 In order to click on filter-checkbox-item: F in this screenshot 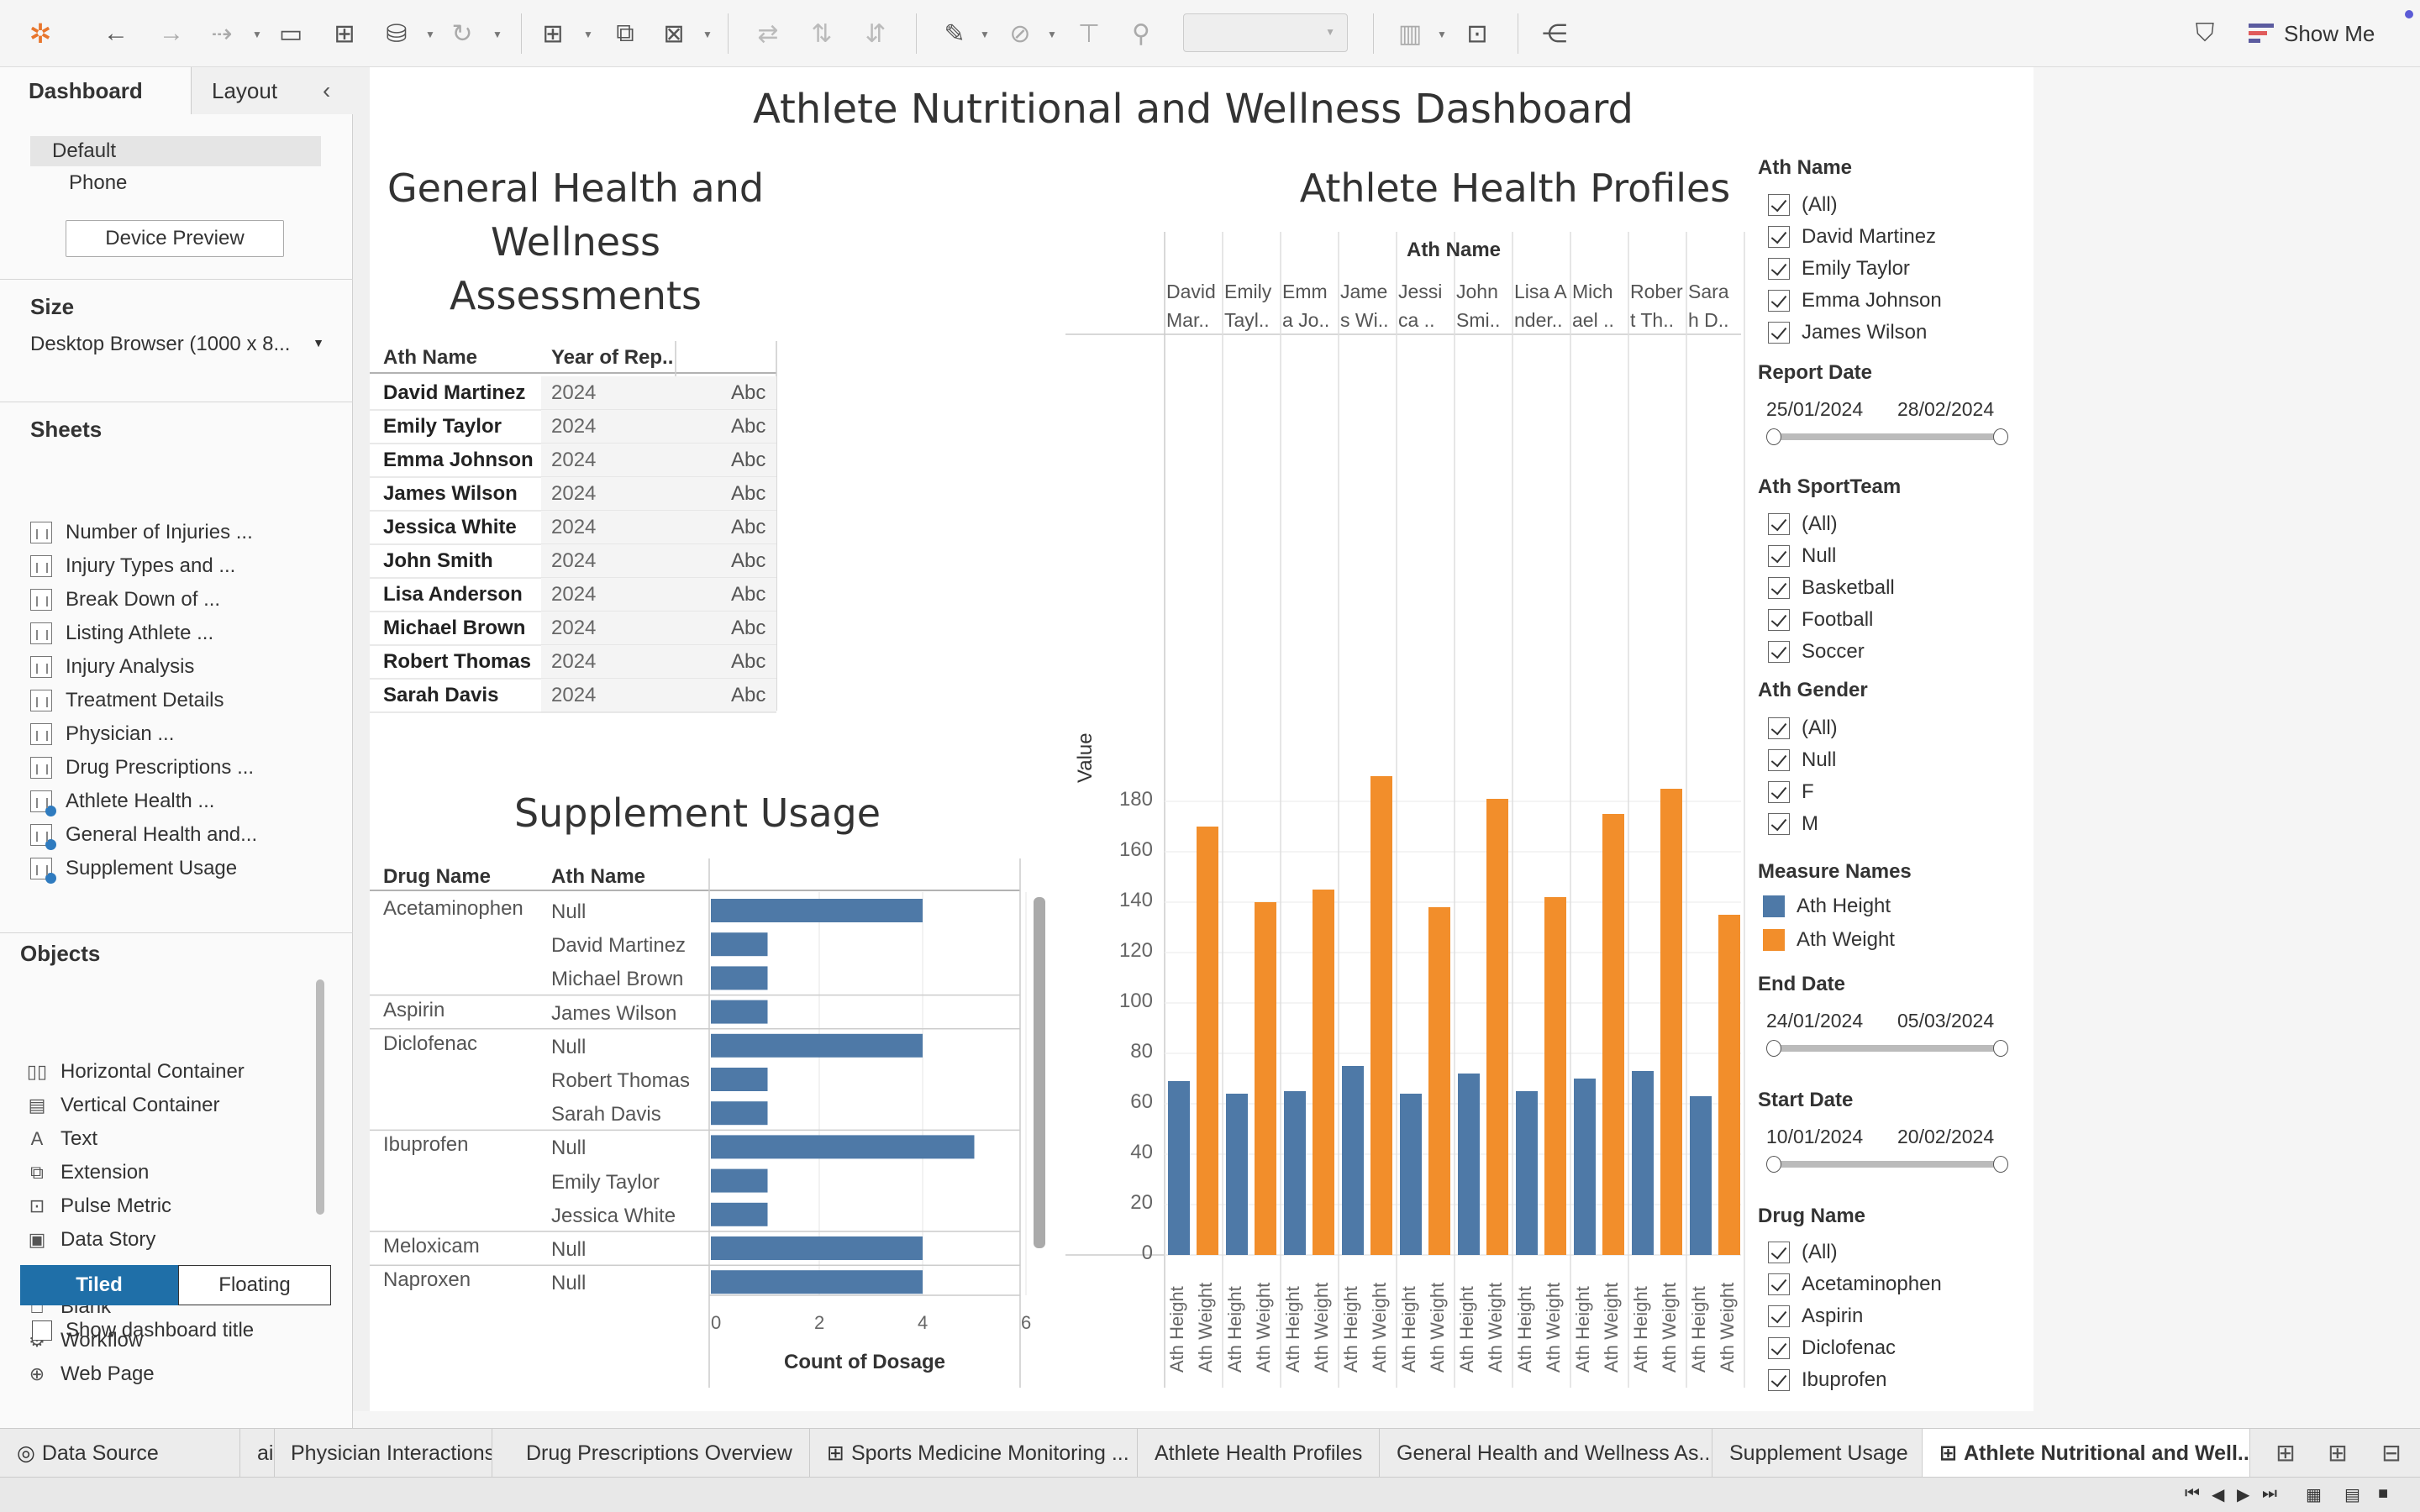, I will do `click(1791, 792)`.